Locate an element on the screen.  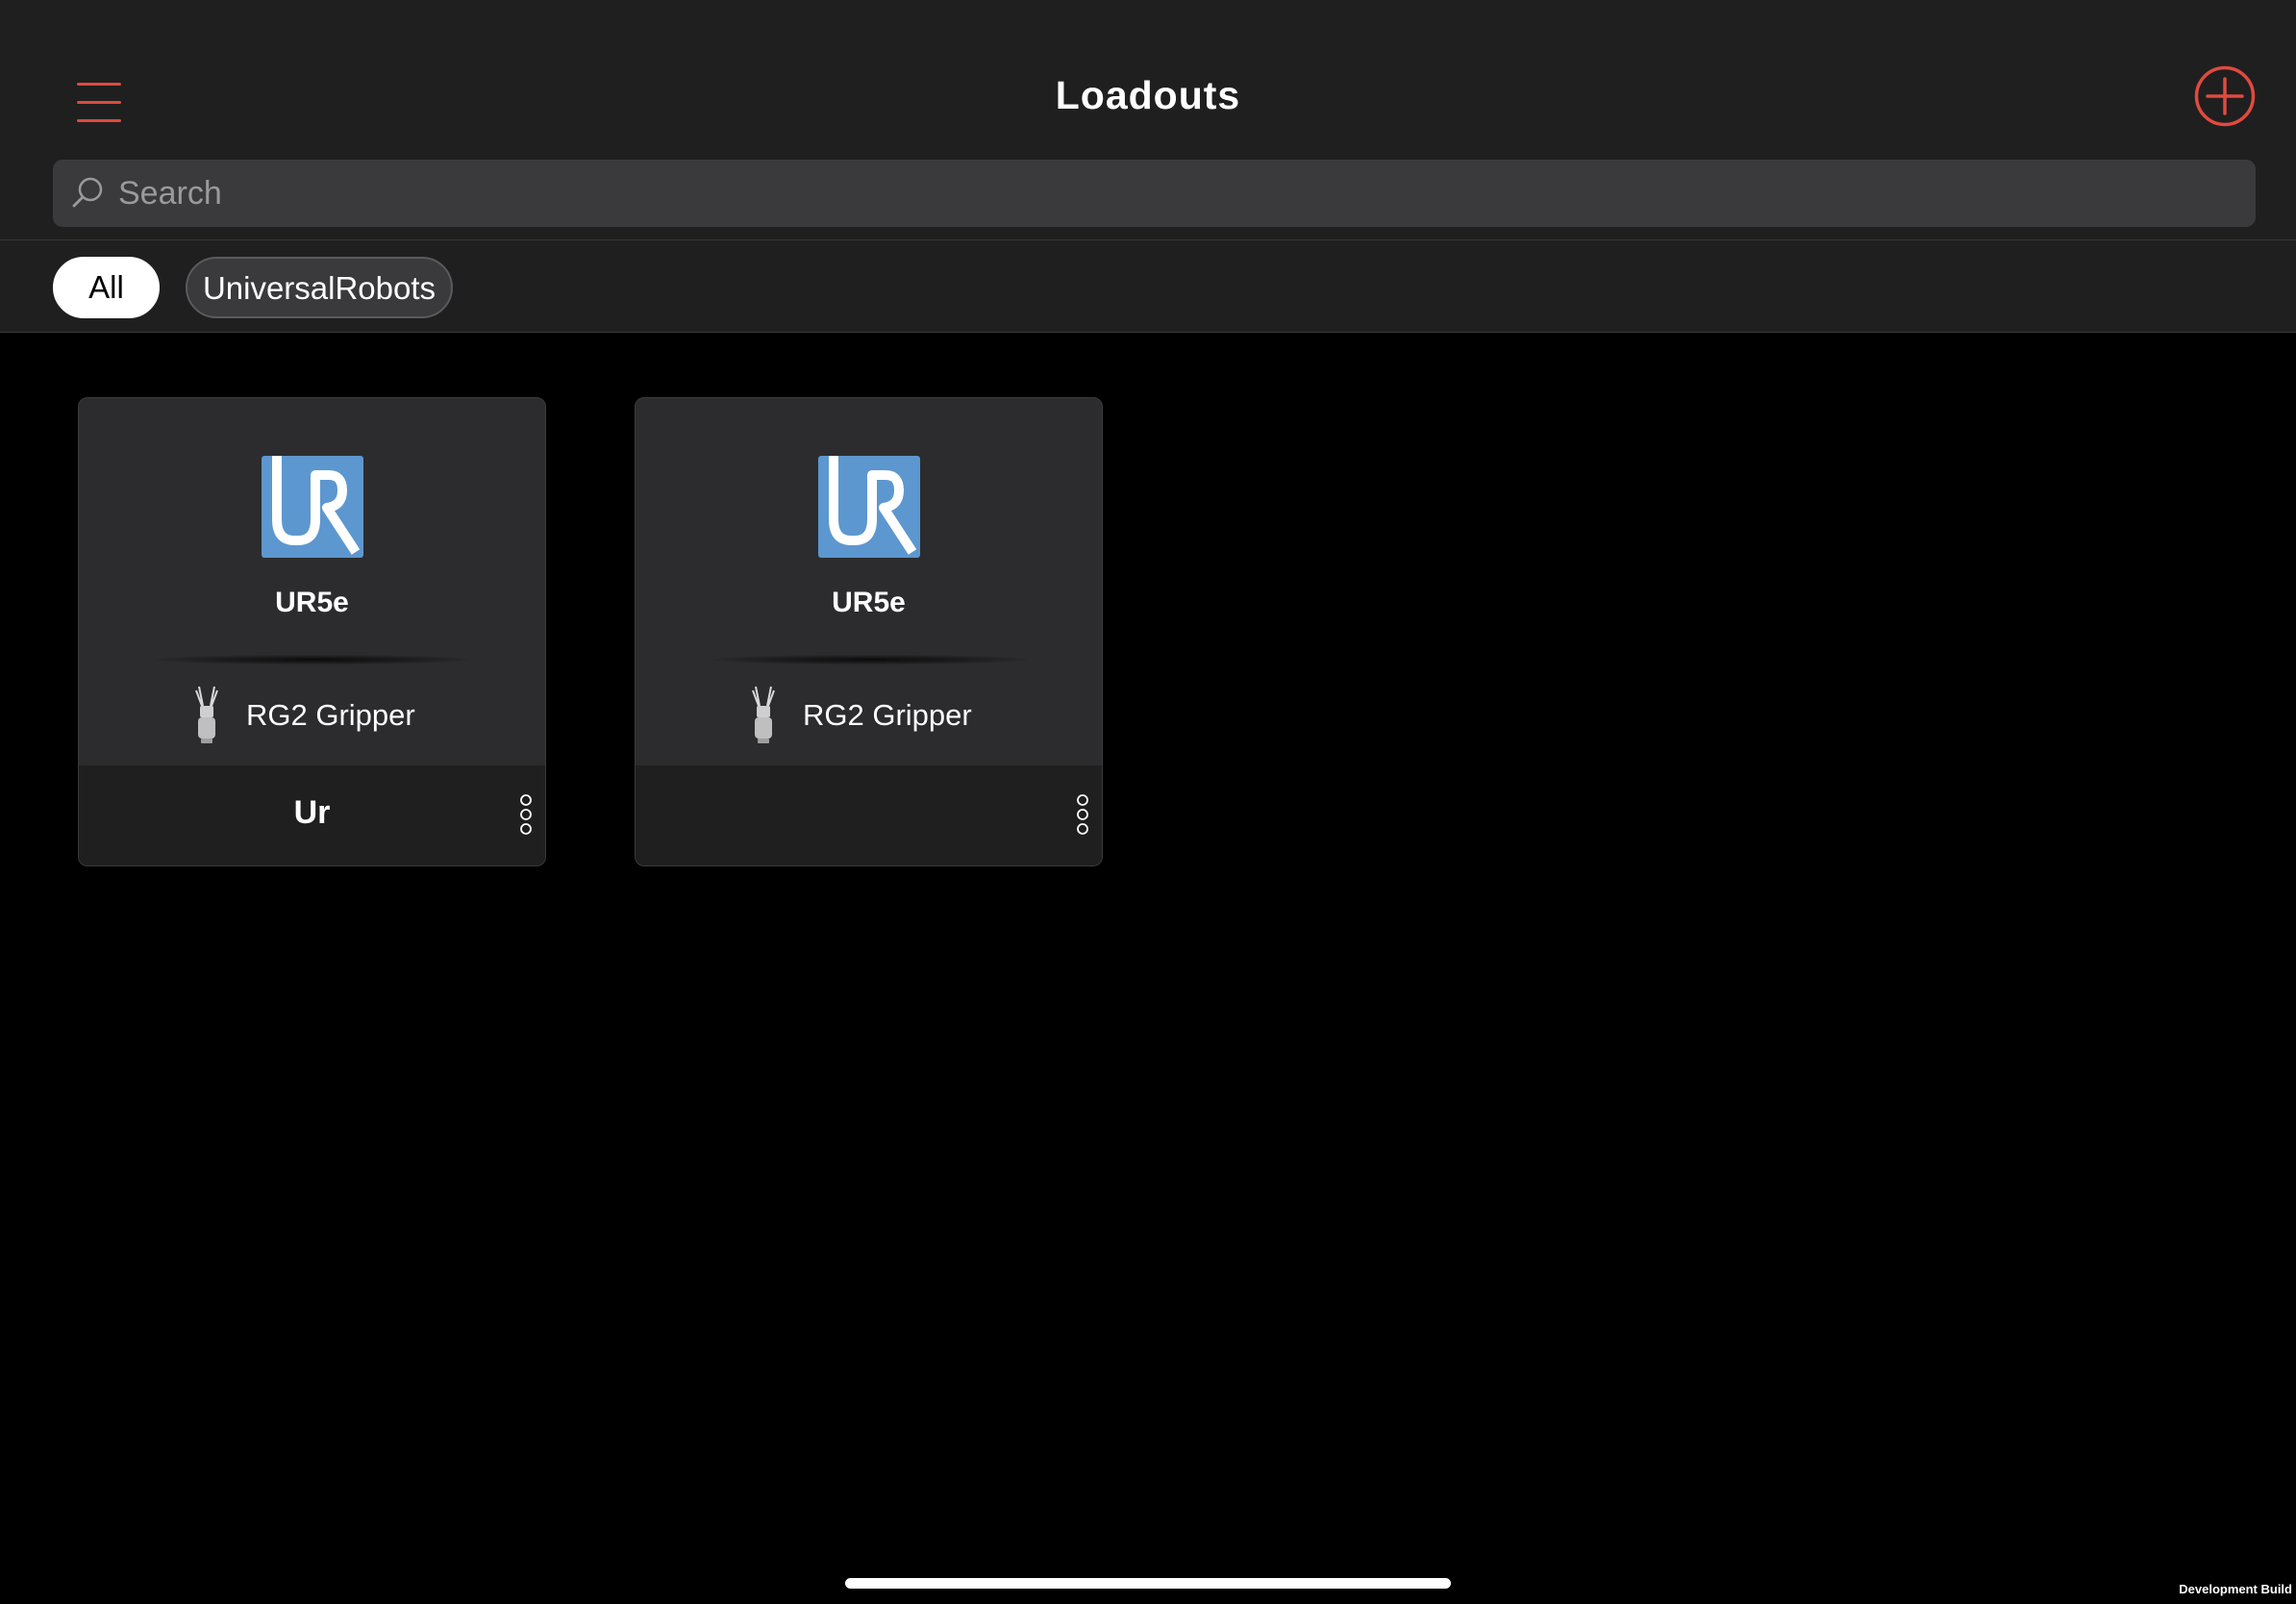
page-title: Loadouts is located at coordinates (1148, 95).